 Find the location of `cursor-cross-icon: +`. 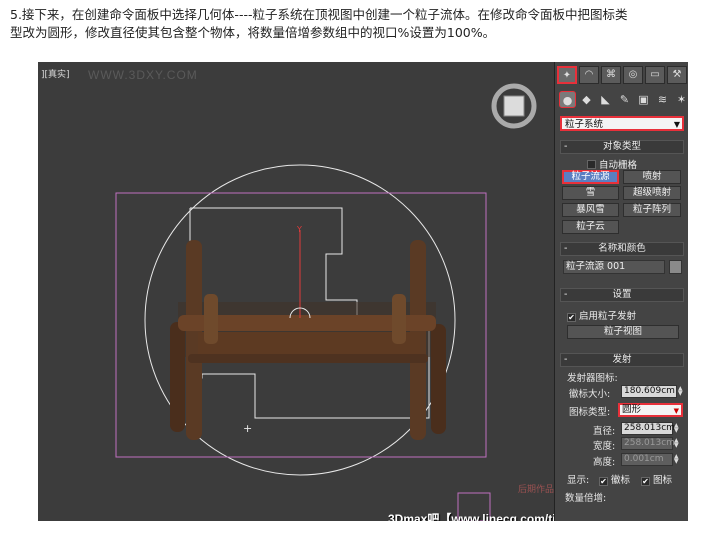

cursor-cross-icon: + is located at coordinates (247, 428).